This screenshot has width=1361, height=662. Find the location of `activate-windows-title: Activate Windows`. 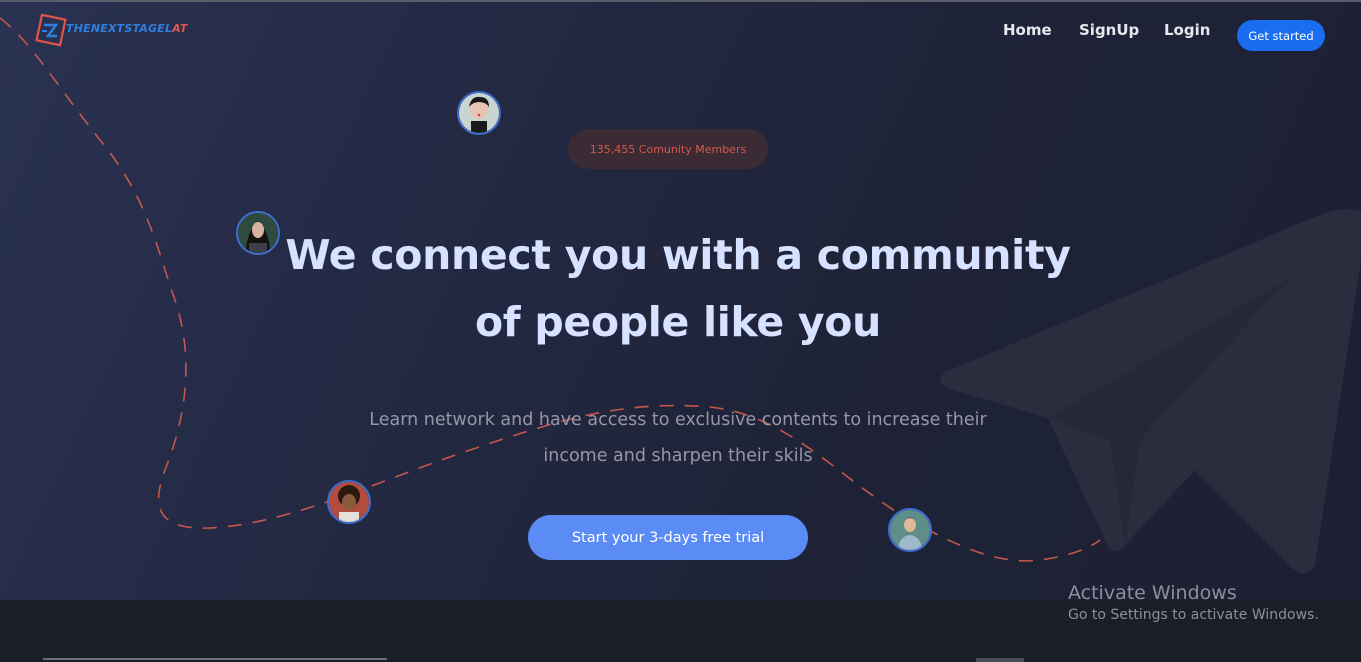

activate-windows-title: Activate Windows is located at coordinates (1152, 593).